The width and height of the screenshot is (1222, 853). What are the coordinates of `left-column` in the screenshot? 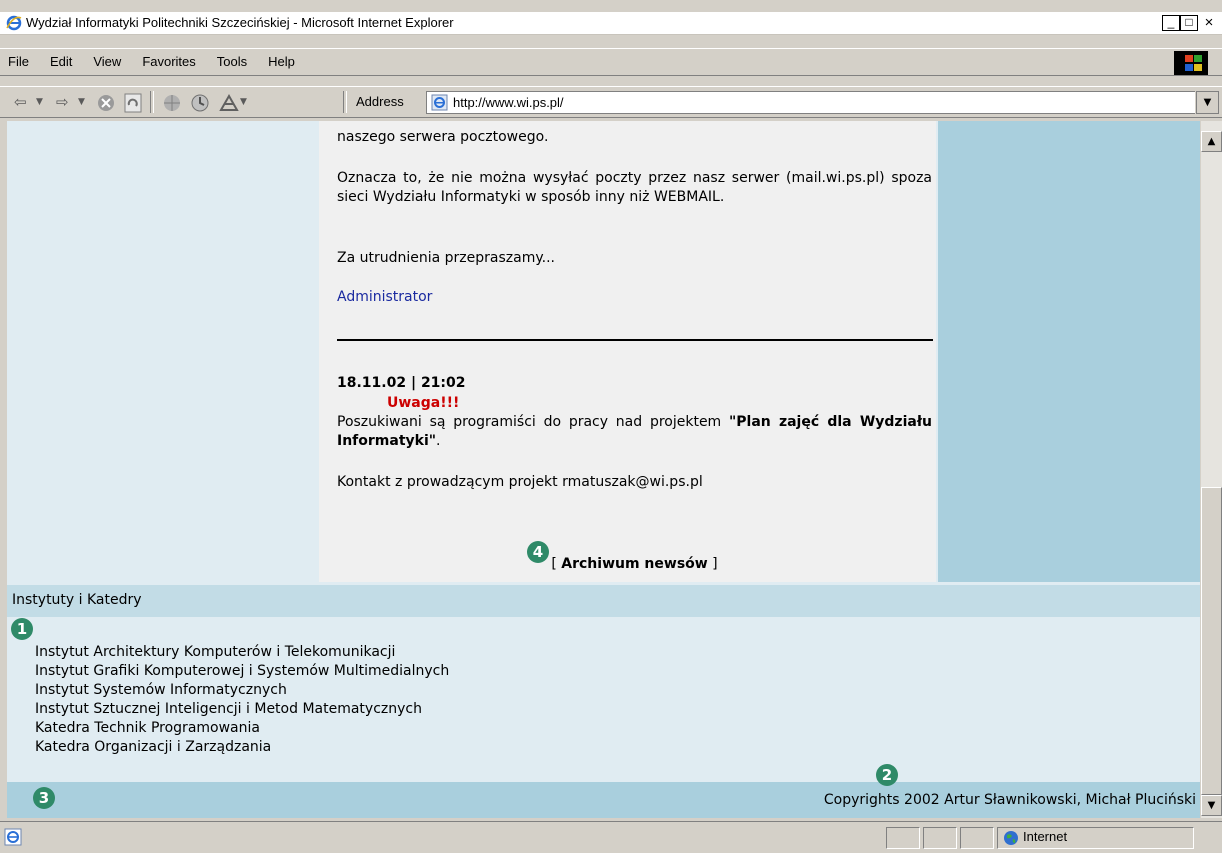 It's located at (162, 351).